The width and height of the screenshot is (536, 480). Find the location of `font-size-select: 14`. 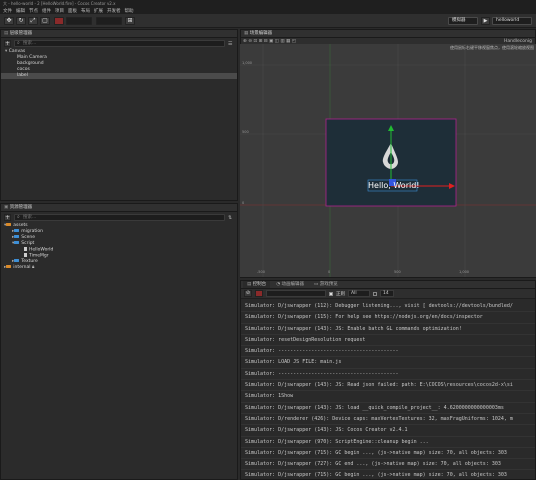

font-size-select: 14 is located at coordinates (387, 293).